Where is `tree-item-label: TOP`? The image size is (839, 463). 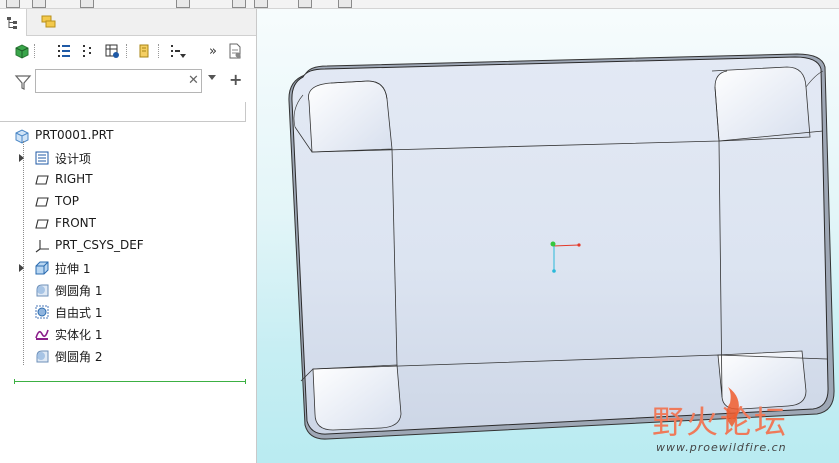 tree-item-label: TOP is located at coordinates (67, 201).